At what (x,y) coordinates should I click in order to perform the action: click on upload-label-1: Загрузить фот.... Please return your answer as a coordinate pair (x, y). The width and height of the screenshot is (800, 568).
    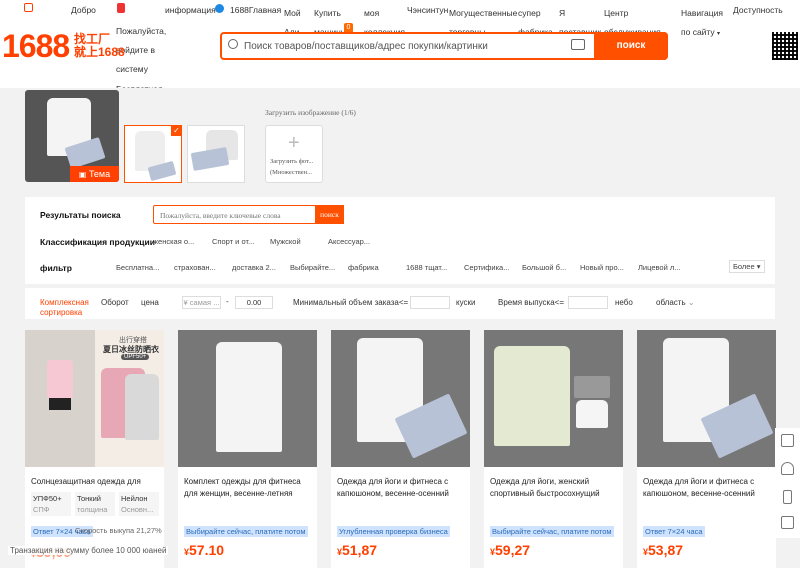
    Looking at the image, I should click on (292, 161).